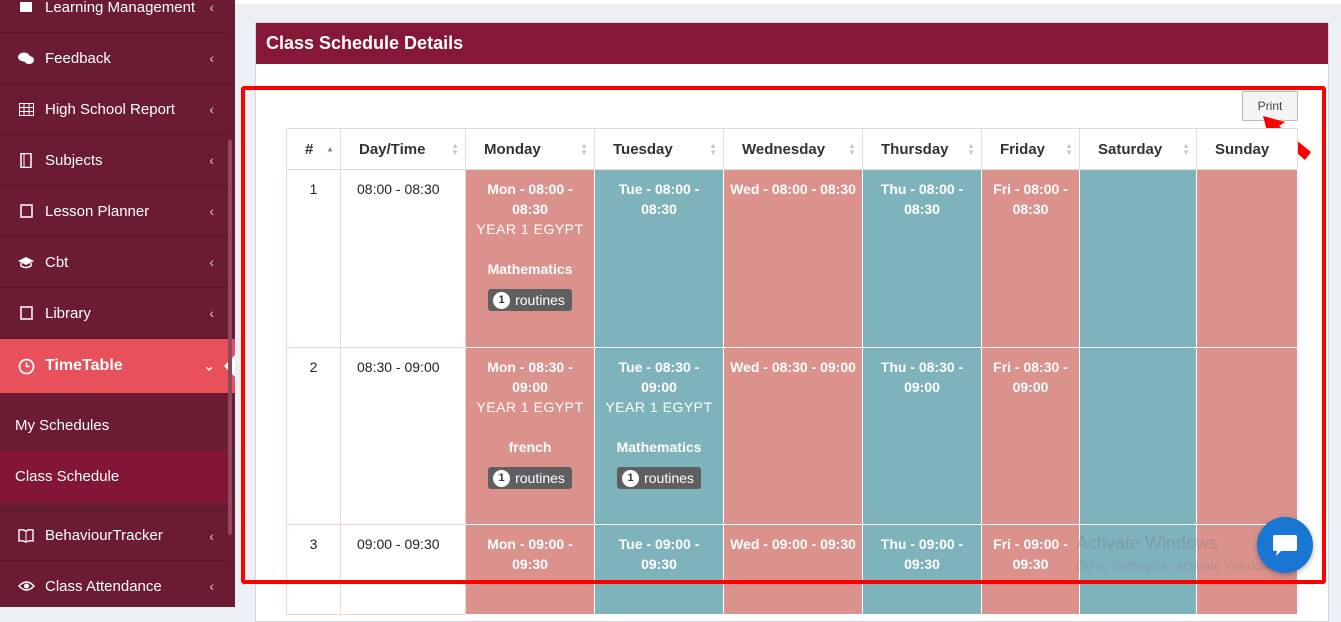 The width and height of the screenshot is (1341, 622). I want to click on cell-thursday: Thu - 09:00 - 09:30, so click(922, 569).